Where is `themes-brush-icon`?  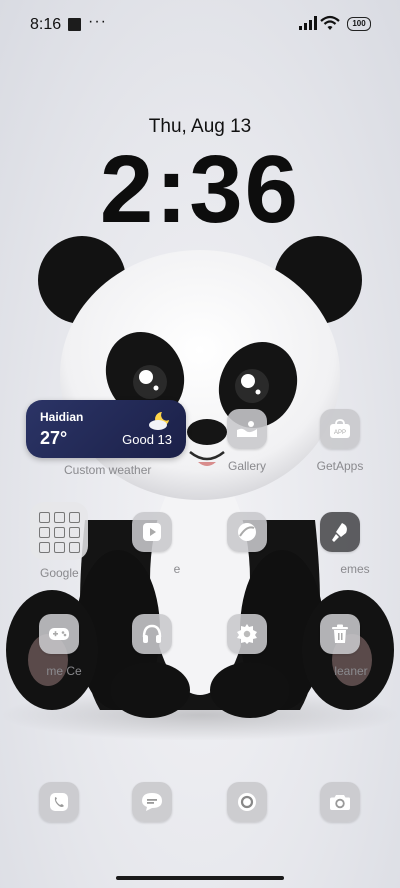 themes-brush-icon is located at coordinates (340, 532).